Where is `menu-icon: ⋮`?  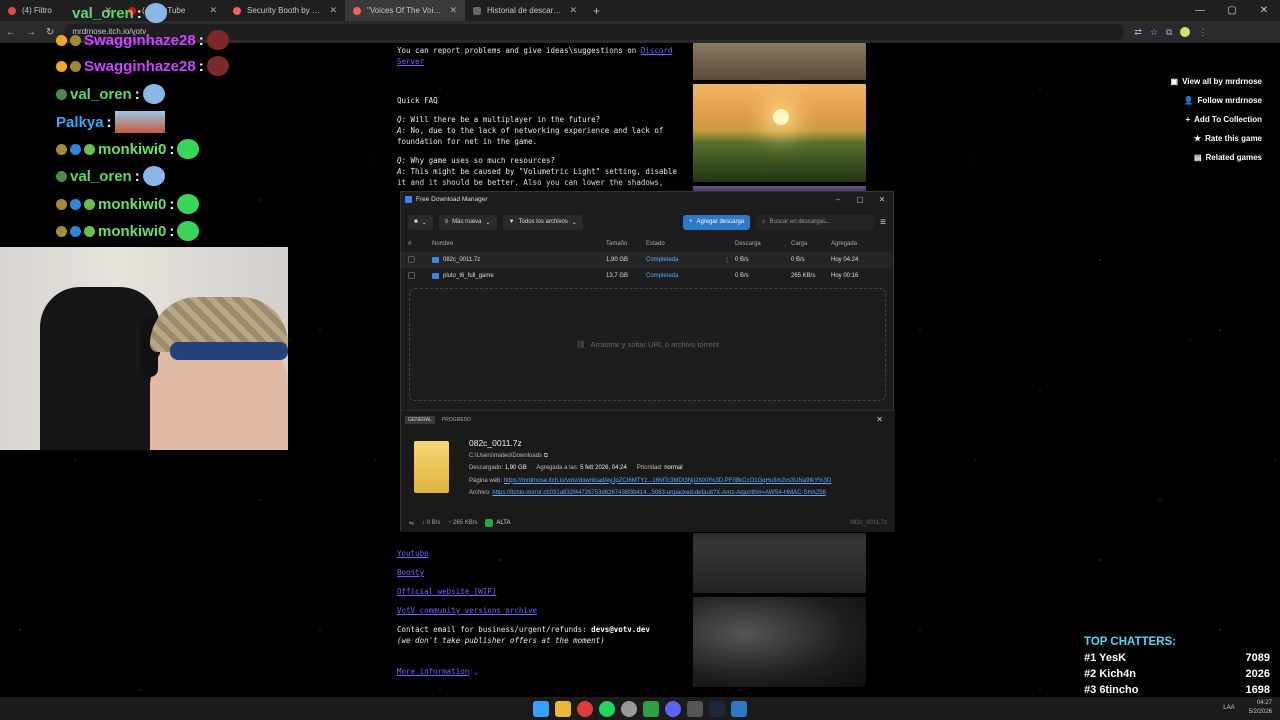
menu-icon: ⋮ is located at coordinates (1202, 32).